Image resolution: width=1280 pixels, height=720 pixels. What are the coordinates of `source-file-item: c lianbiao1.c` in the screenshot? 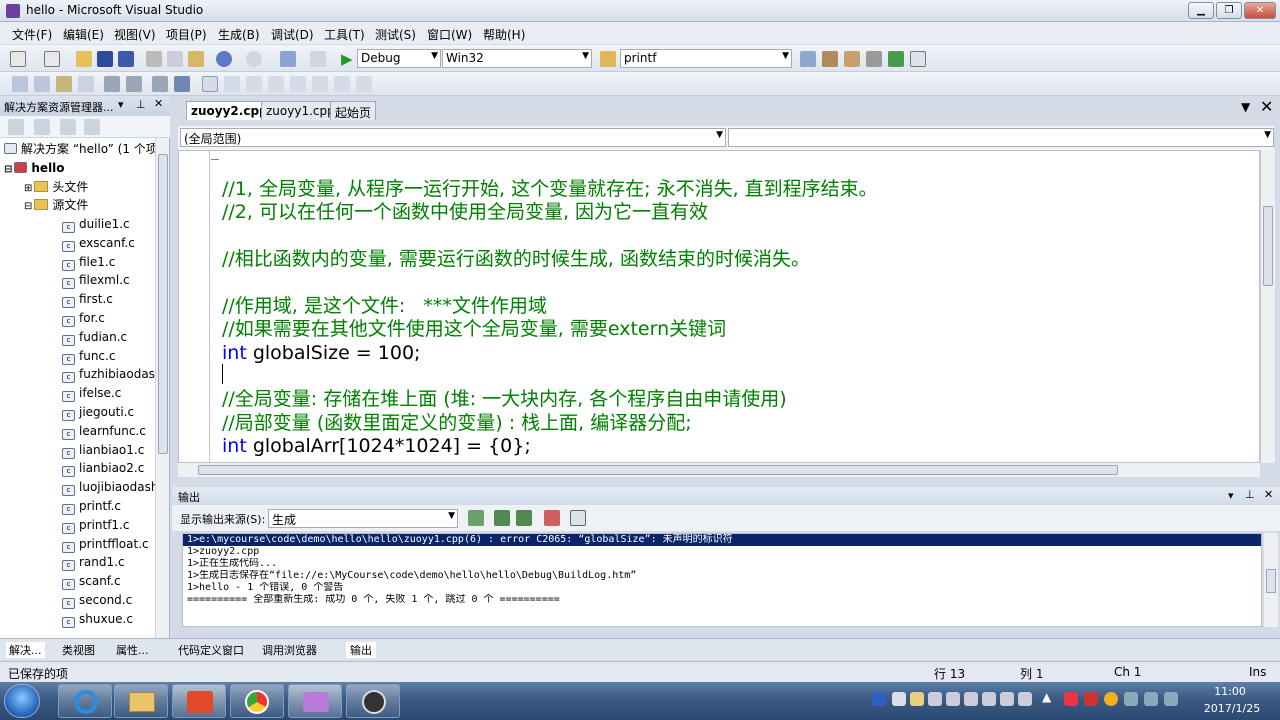 It's located at (103, 450).